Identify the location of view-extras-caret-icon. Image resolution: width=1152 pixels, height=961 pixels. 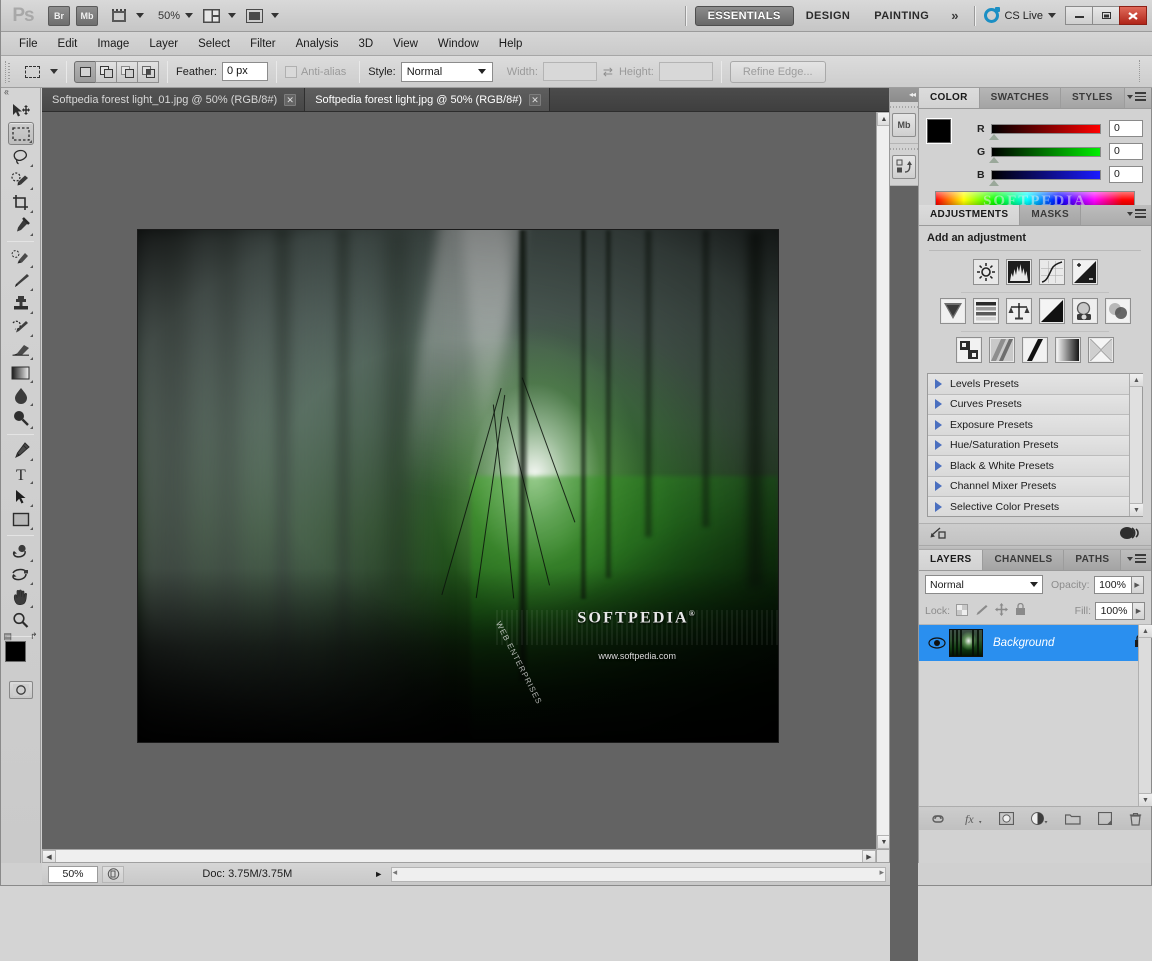
(140, 15).